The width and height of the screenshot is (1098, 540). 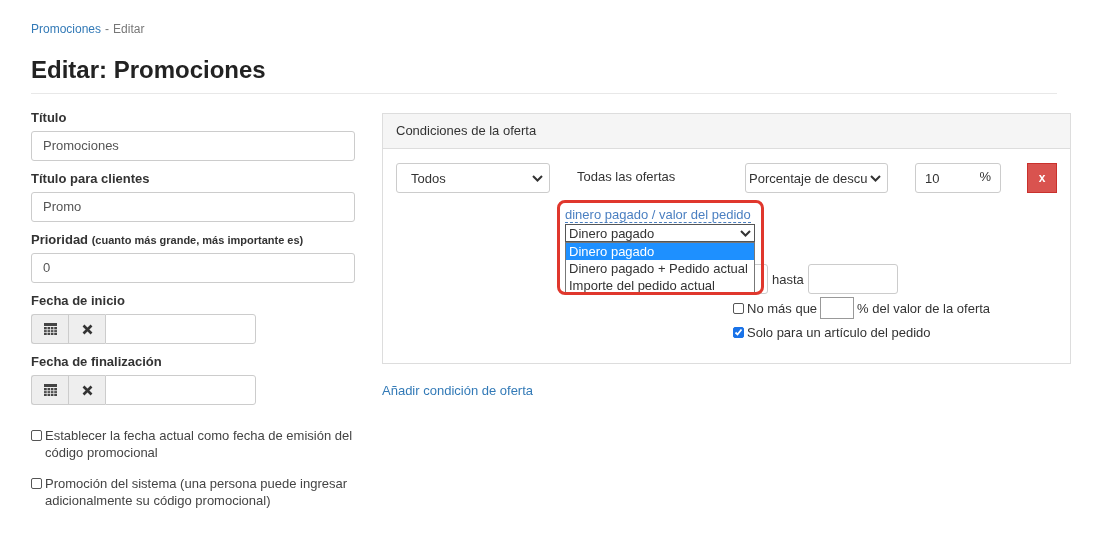 I want to click on checkbox-label: Establecer la fecha actual como fecha de emisión del código promocional, so click(x=199, y=444).